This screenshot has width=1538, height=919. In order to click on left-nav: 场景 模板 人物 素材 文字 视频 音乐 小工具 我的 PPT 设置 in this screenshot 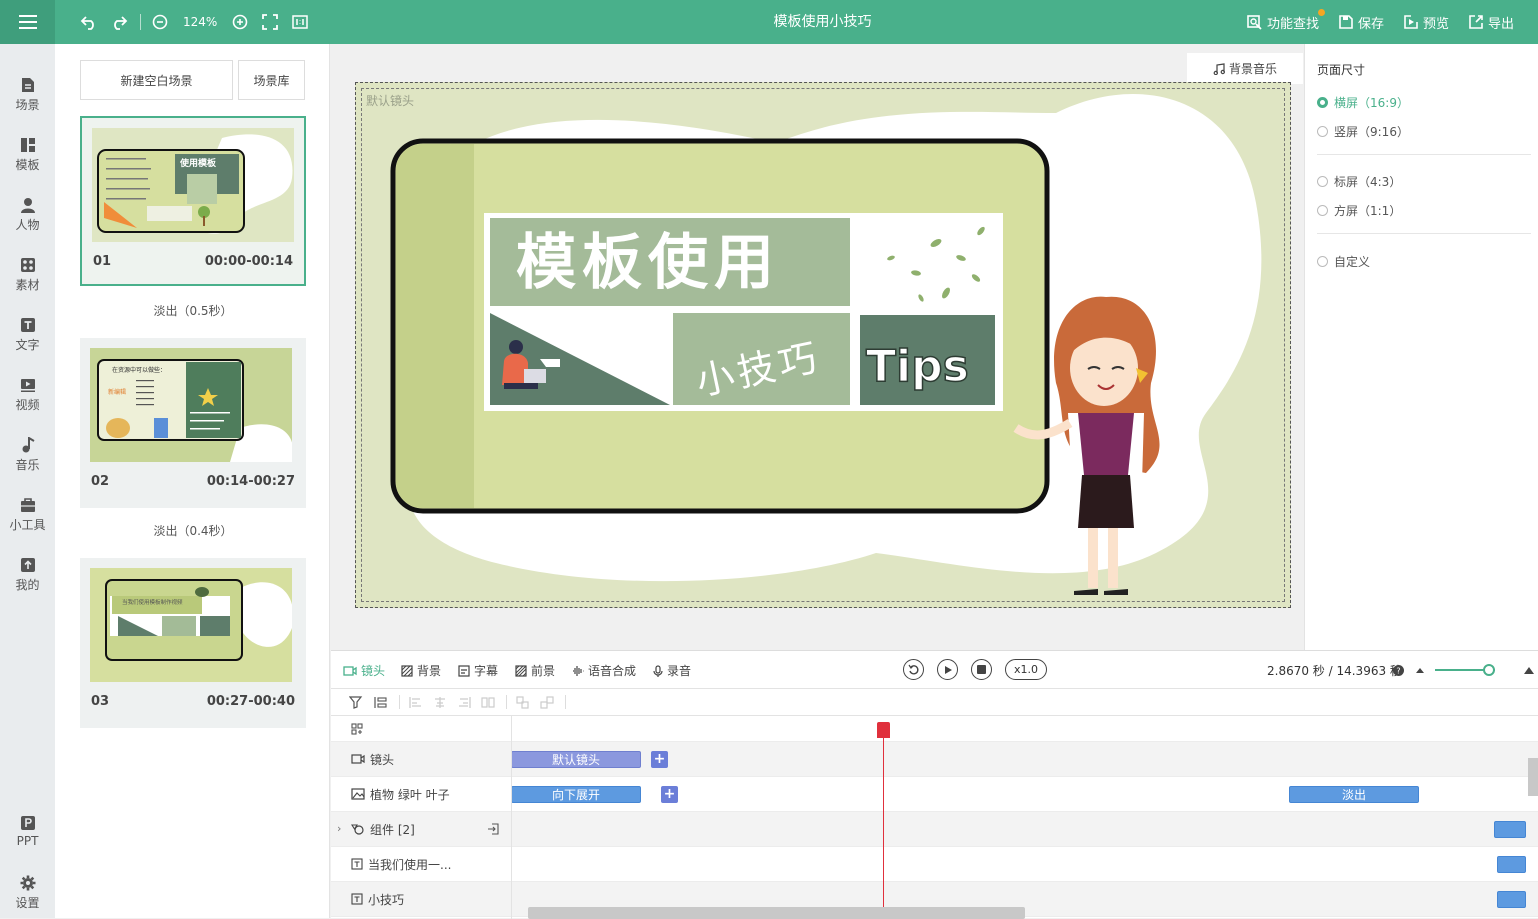, I will do `click(27, 481)`.